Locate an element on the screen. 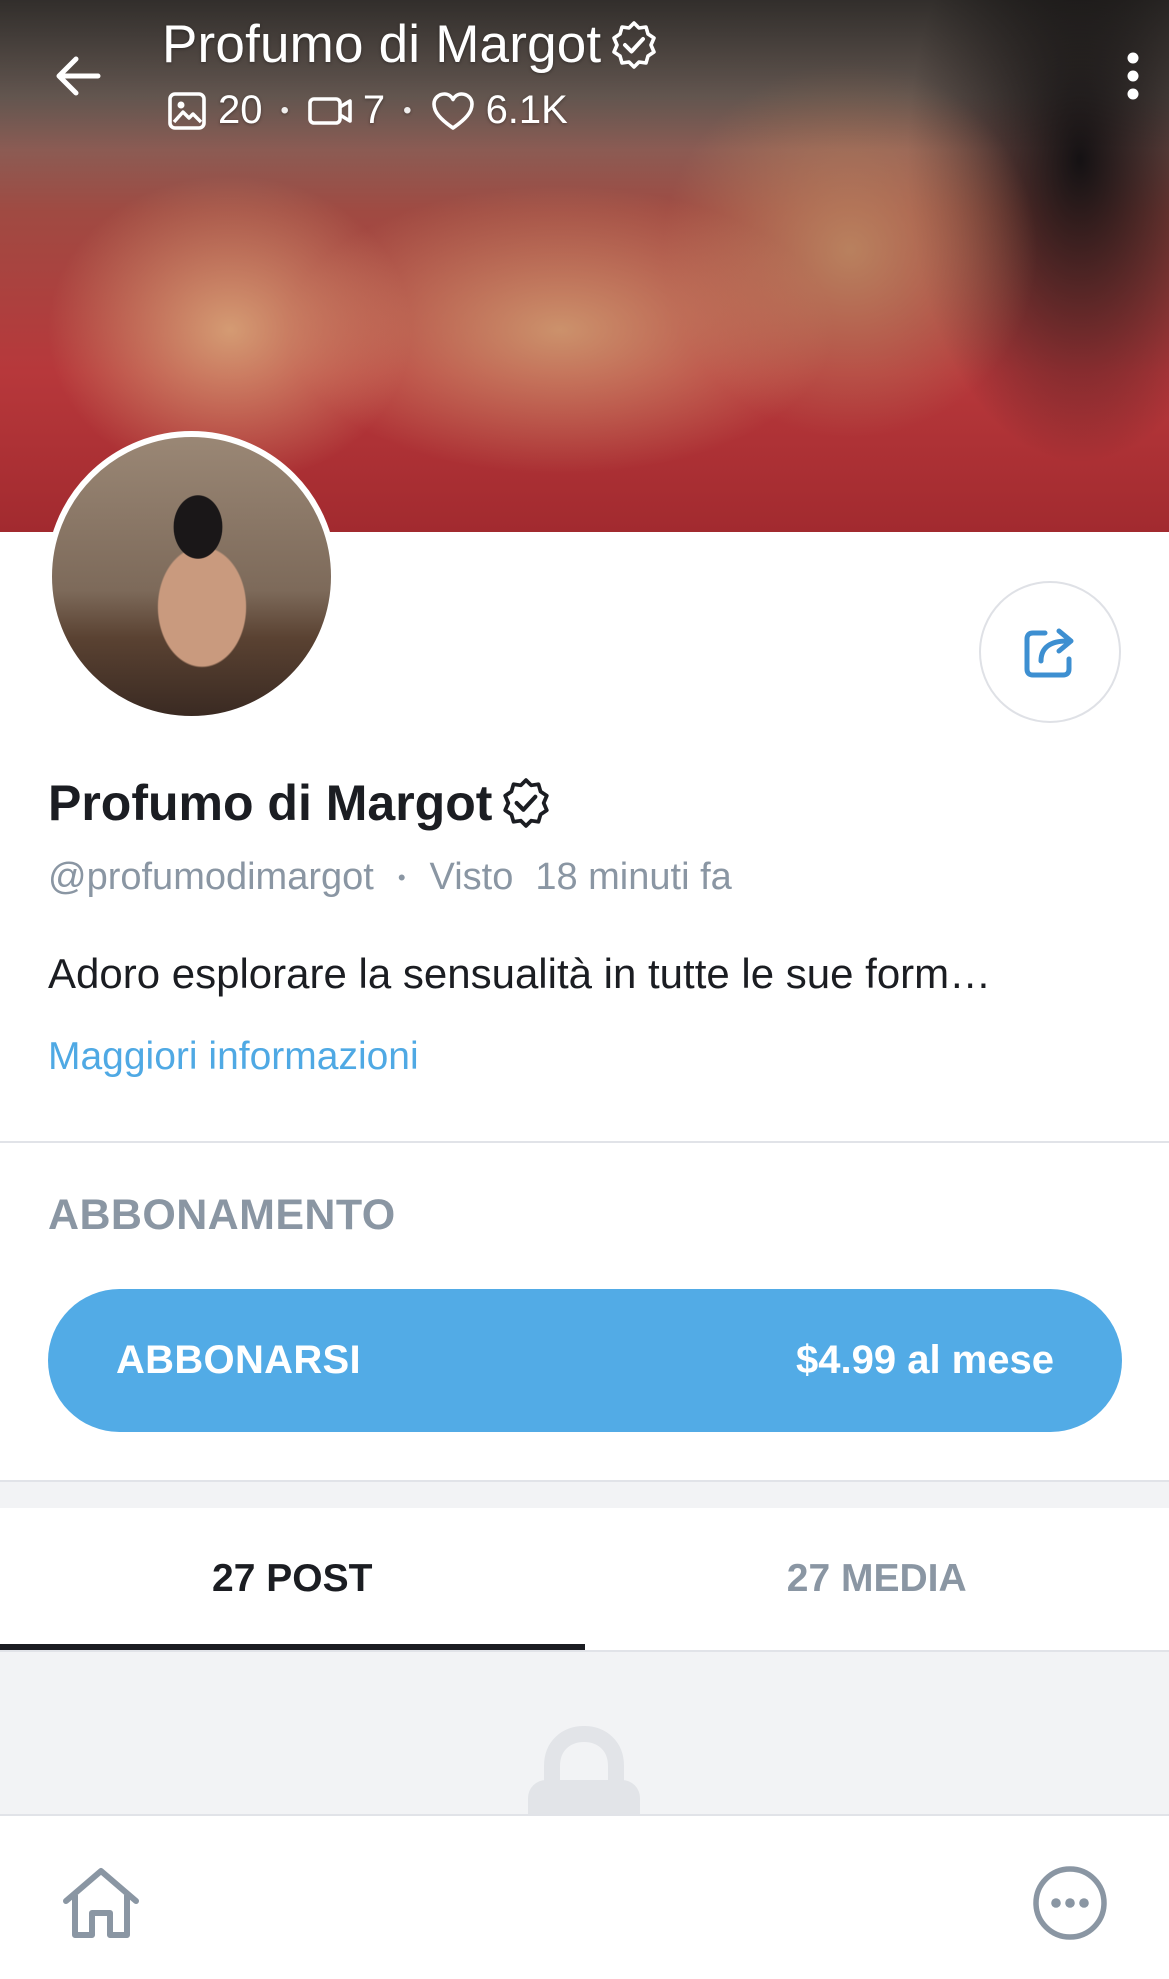  subscribe-label: ABBONARSI is located at coordinates (238, 1360).